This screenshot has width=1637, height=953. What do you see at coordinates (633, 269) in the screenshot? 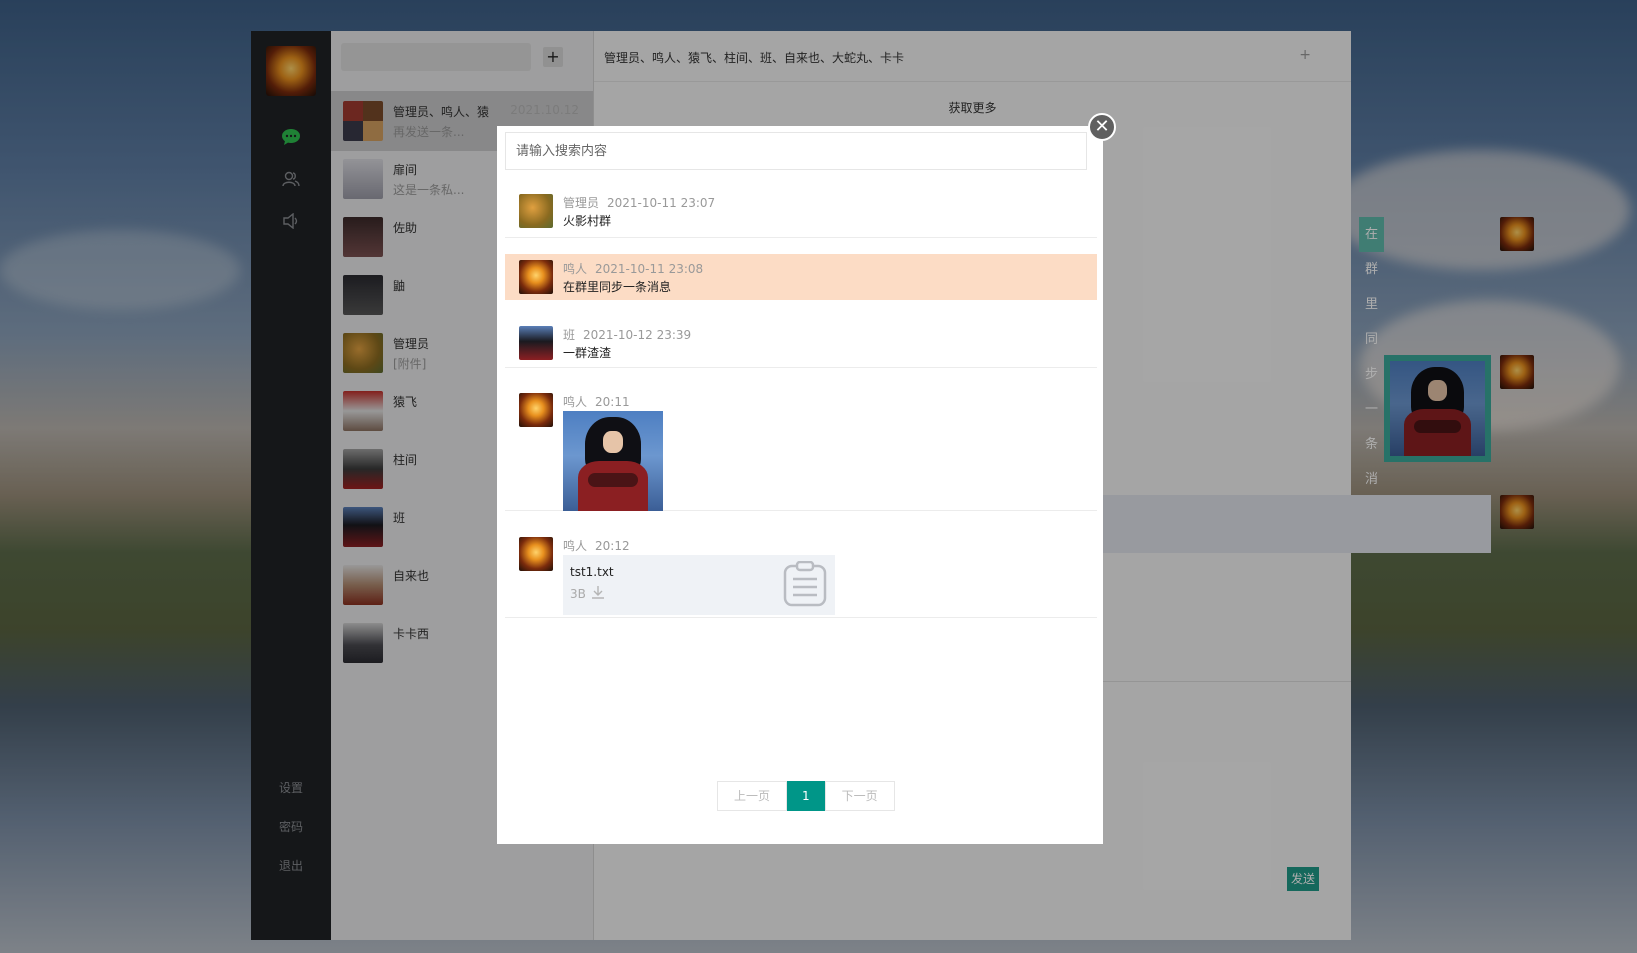
I see `result-meta: 鸣人 2021-10-11 23:08` at bounding box center [633, 269].